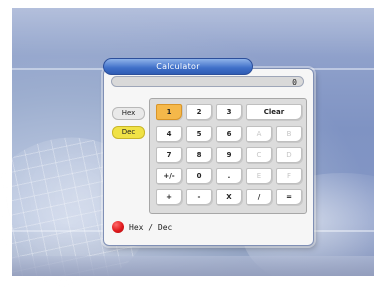 The height and width of the screenshot is (290, 386). What do you see at coordinates (169, 112) in the screenshot?
I see `key-button: 1` at bounding box center [169, 112].